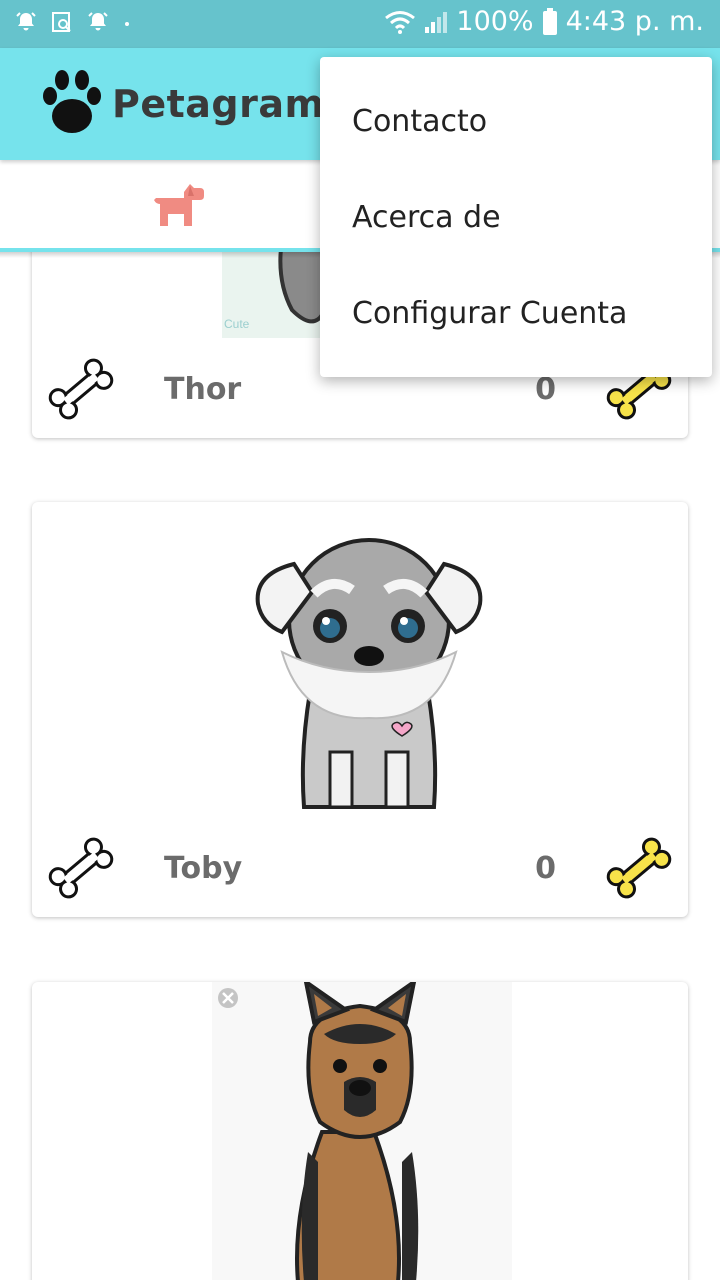 Image resolution: width=720 pixels, height=1280 pixels. What do you see at coordinates (228, 998) in the screenshot?
I see `close-icon` at bounding box center [228, 998].